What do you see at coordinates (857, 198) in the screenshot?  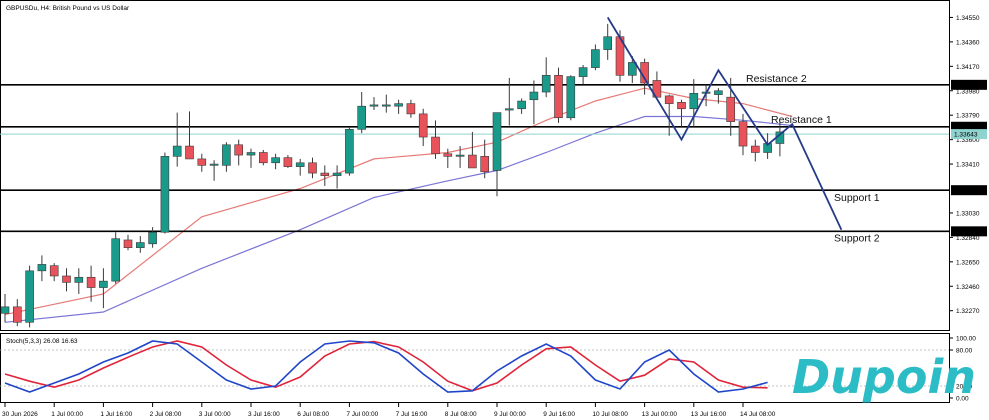 I see `level-name-label: Support 1` at bounding box center [857, 198].